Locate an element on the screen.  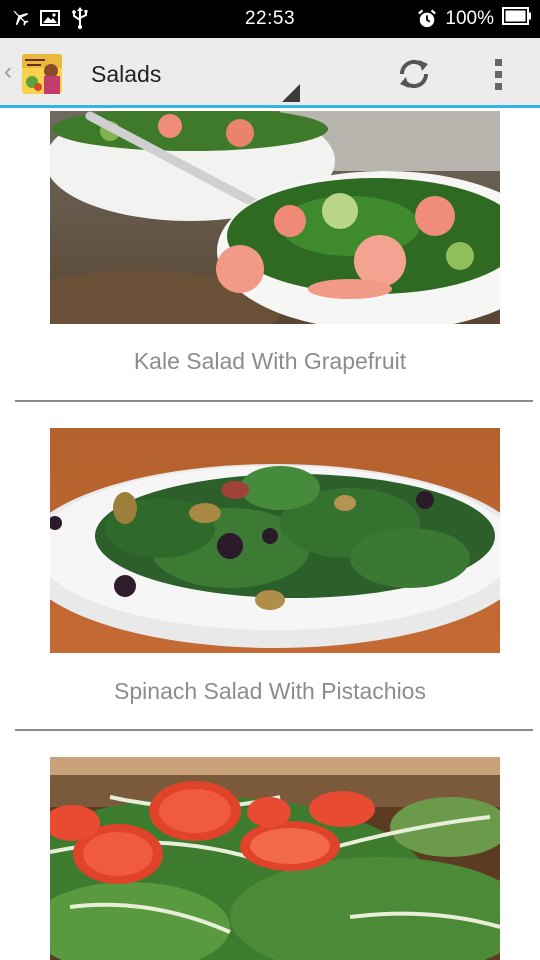
up-navigation-icon: ‹ is located at coordinates (8, 72).